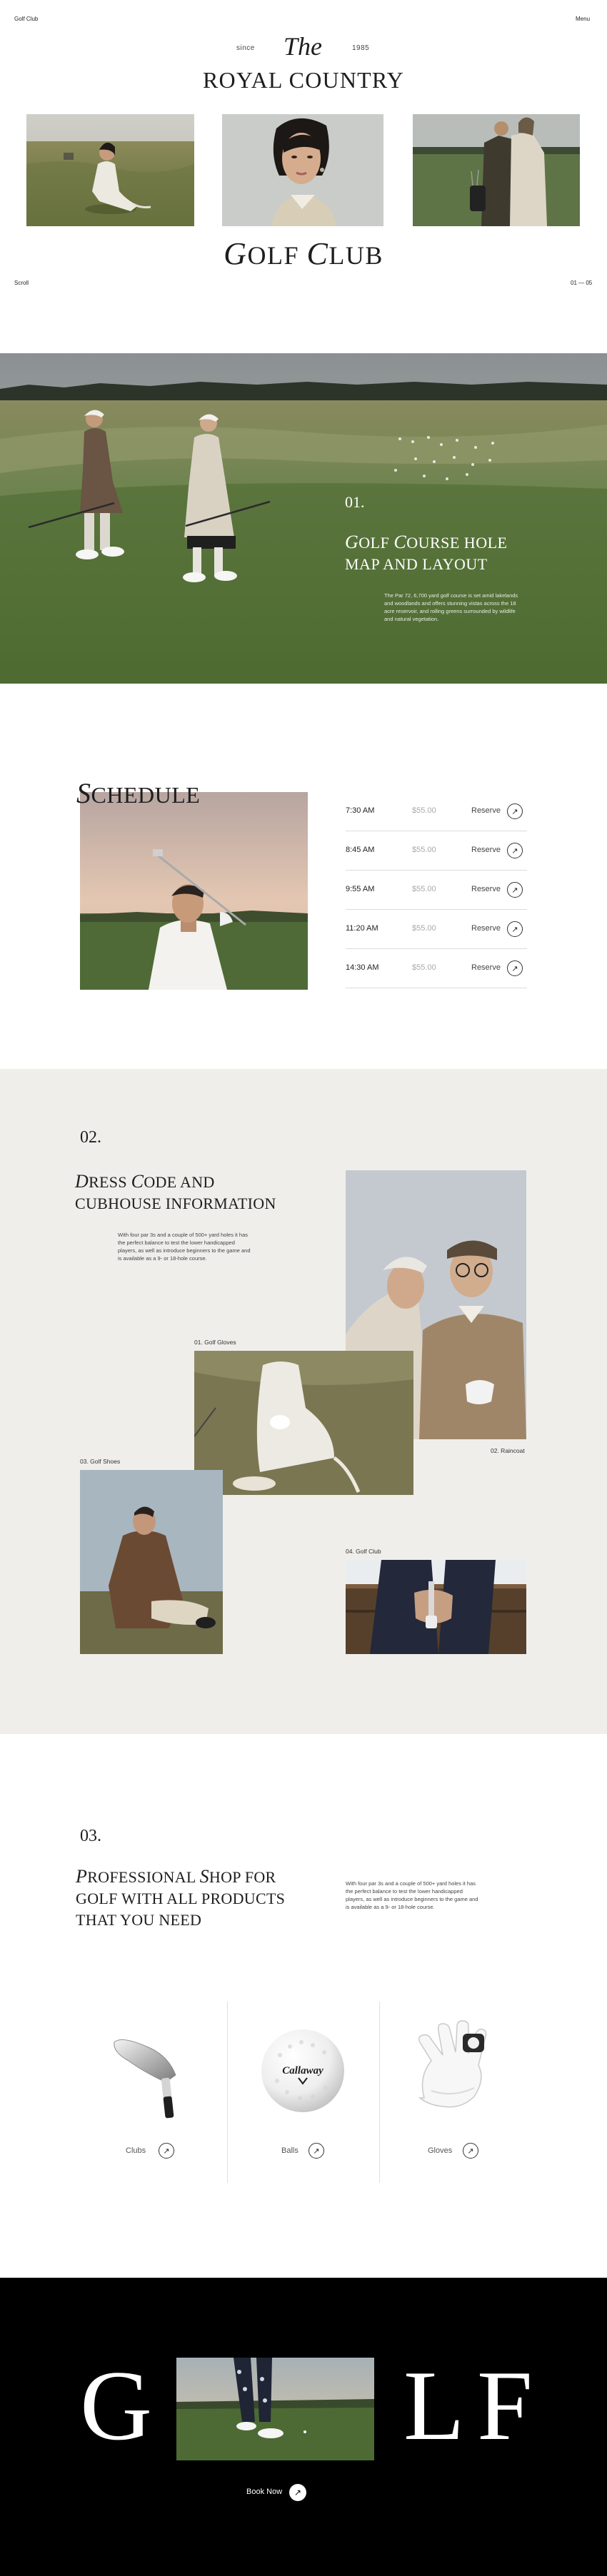 The image size is (607, 2576). What do you see at coordinates (297, 2492) in the screenshot?
I see `book-arrow-icon: ↗` at bounding box center [297, 2492].